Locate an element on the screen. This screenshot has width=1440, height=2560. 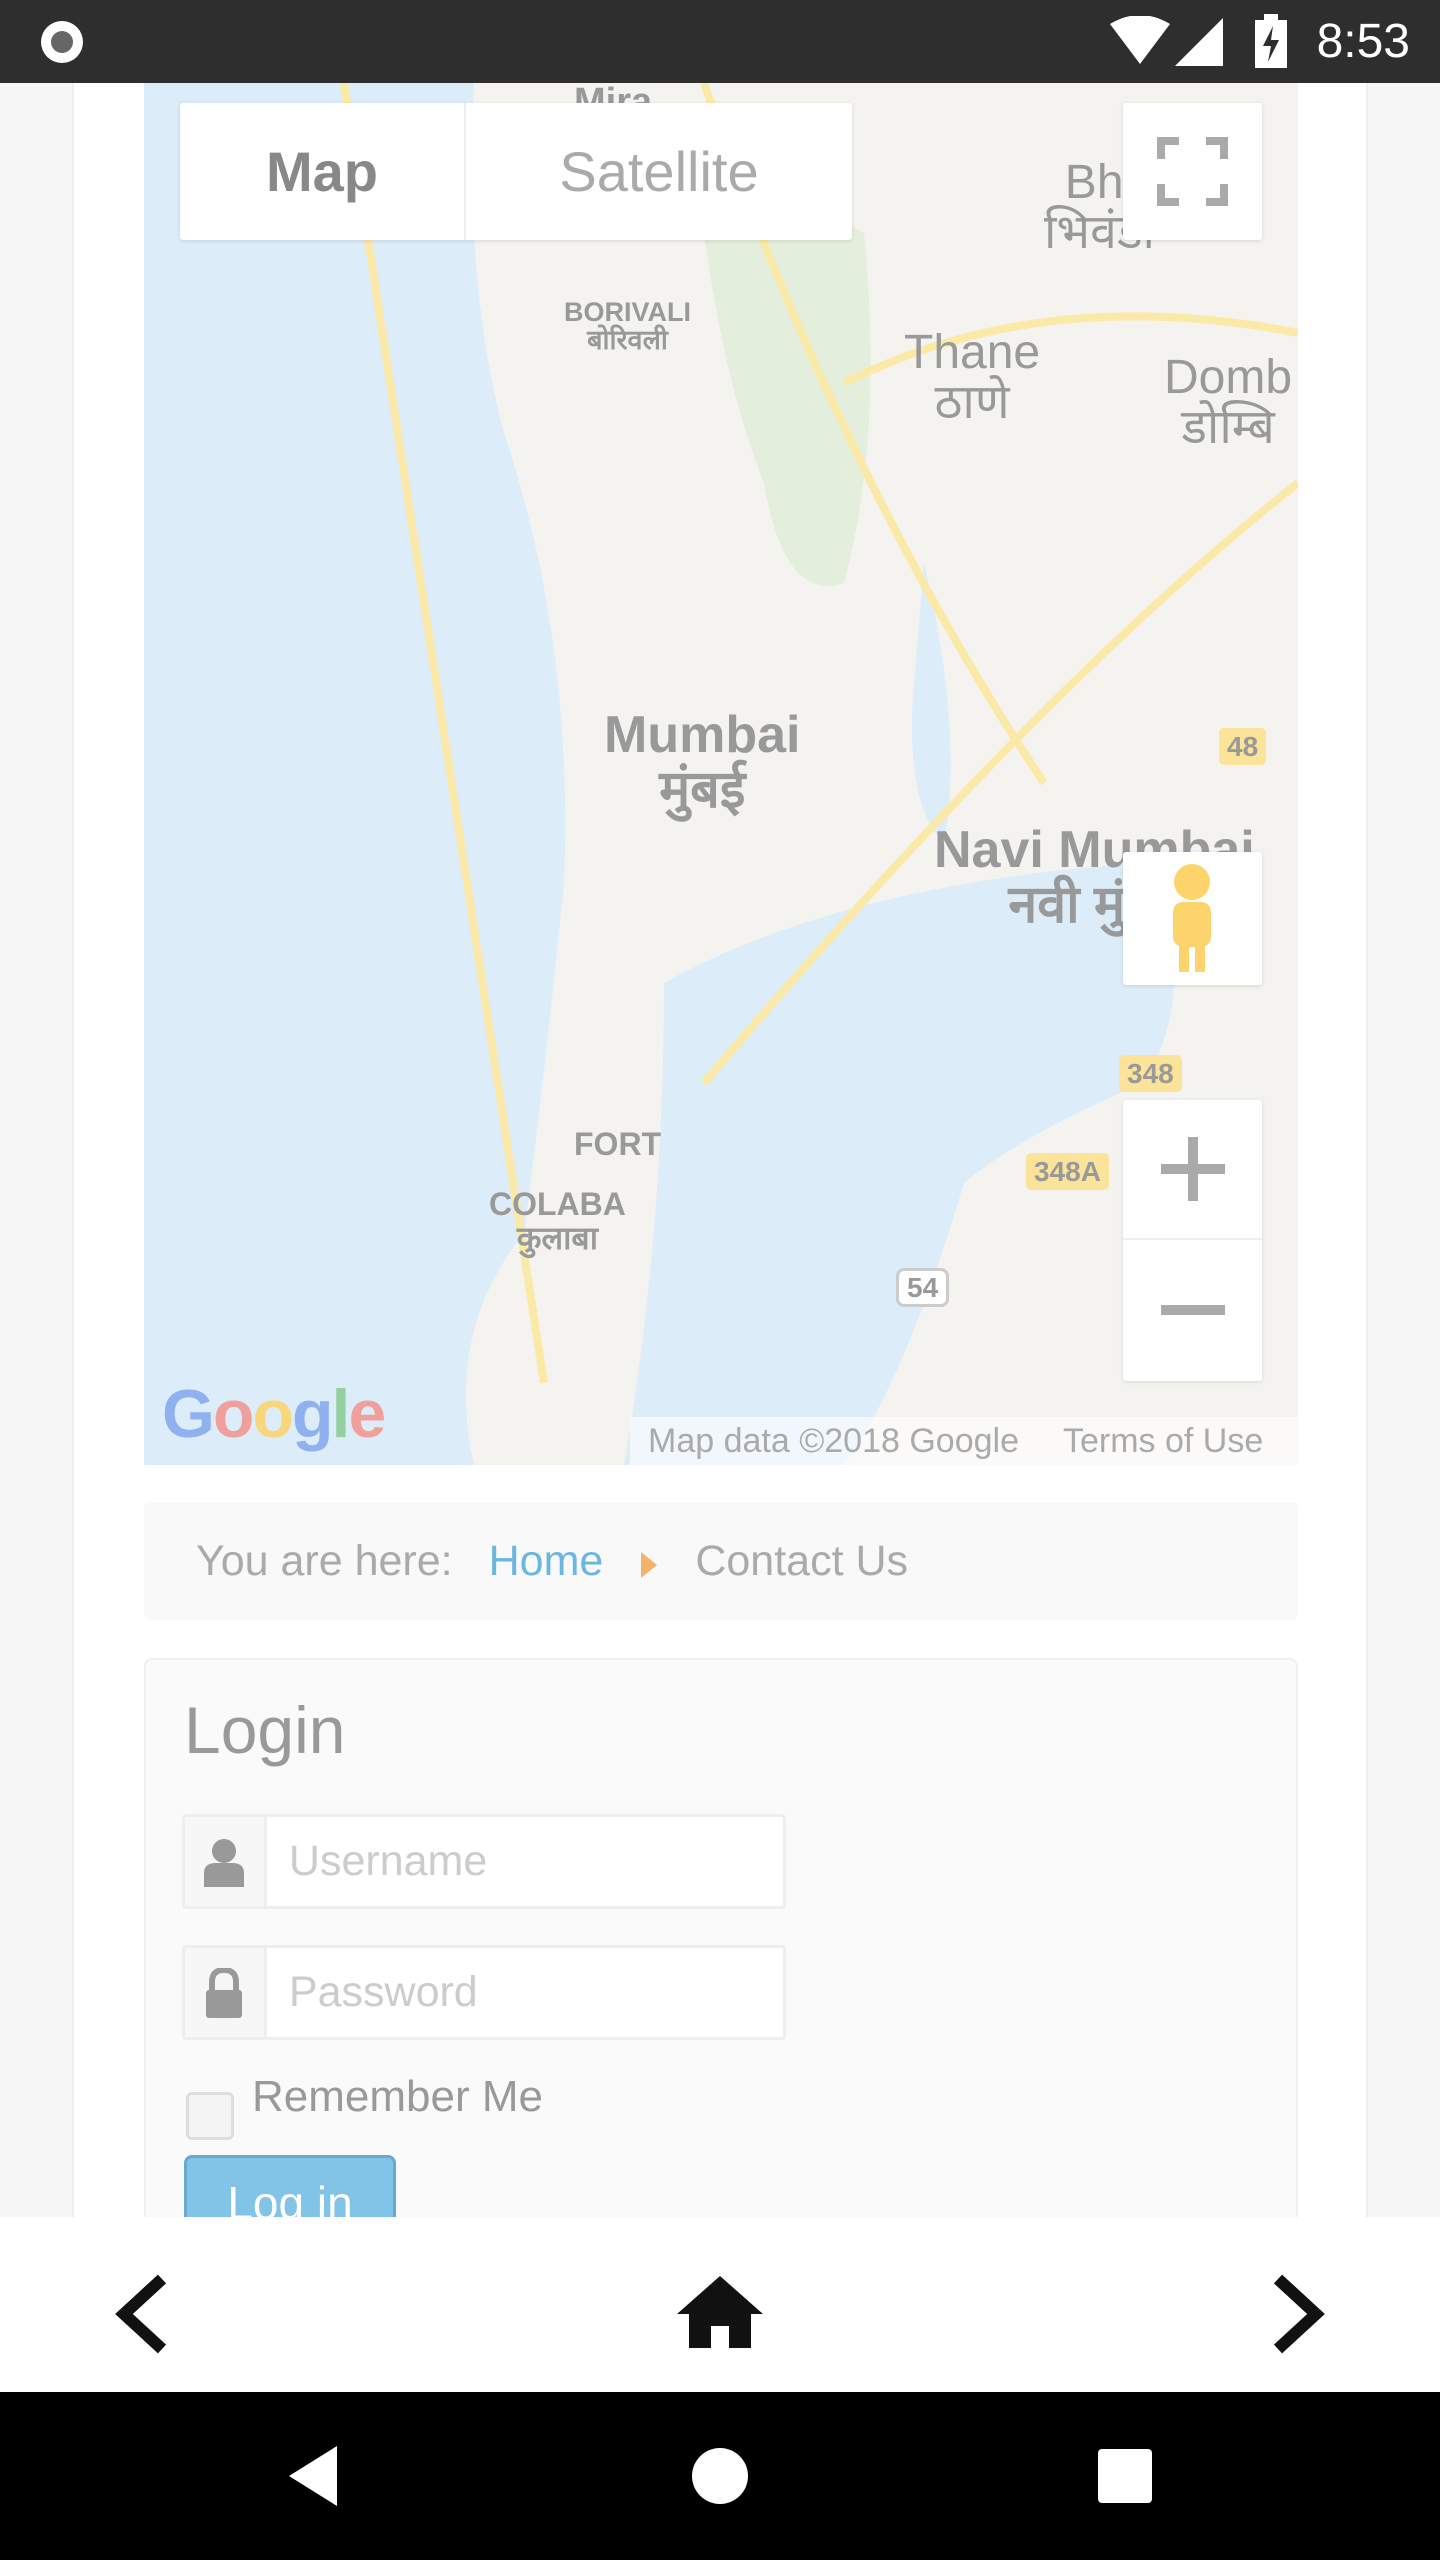
android-nav-bar is located at coordinates (720, 2476).